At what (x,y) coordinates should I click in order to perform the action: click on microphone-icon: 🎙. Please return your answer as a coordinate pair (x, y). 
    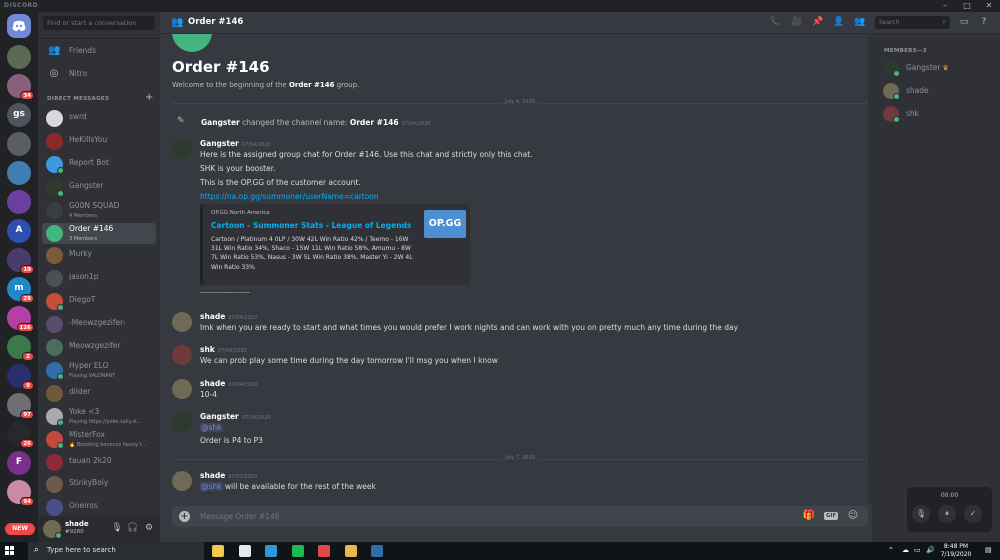
    Looking at the image, I should click on (117, 528).